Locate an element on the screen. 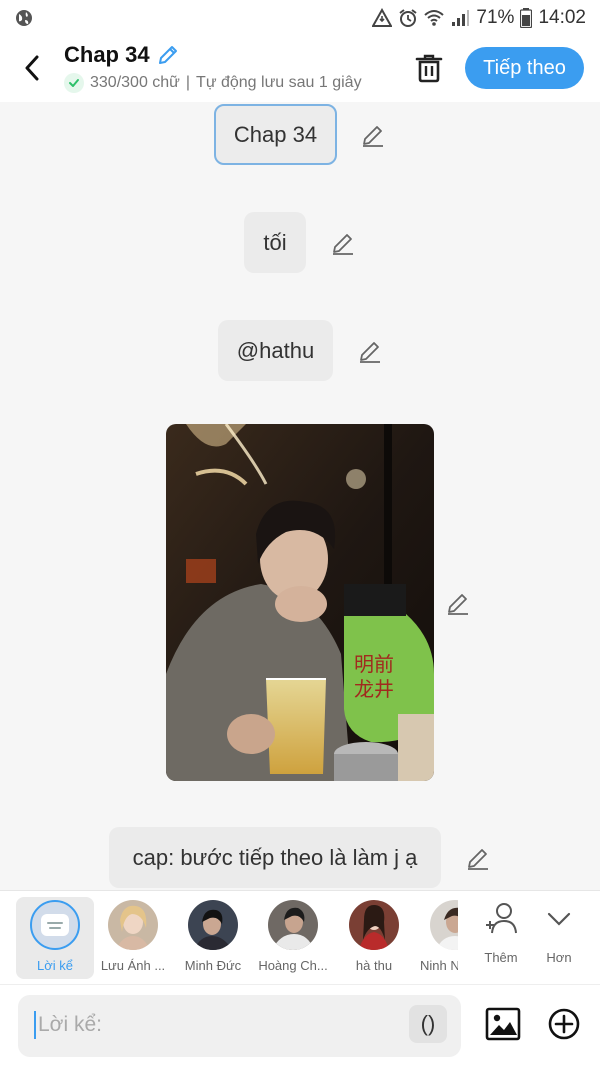 This screenshot has width=600, height=1067. message-bubble: cap: bước tiếp theo là làm j ạ is located at coordinates (275, 857).